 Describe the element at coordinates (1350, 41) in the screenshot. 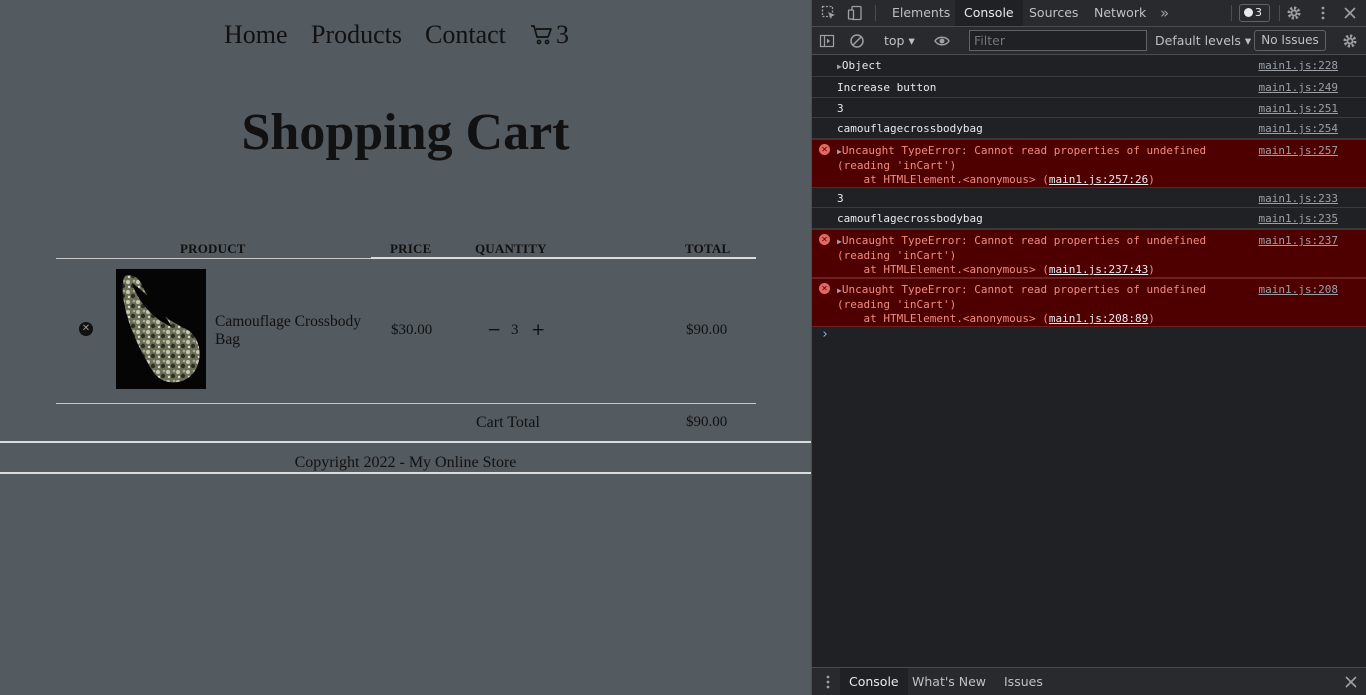

I see `console-settings-gear-icon` at that location.